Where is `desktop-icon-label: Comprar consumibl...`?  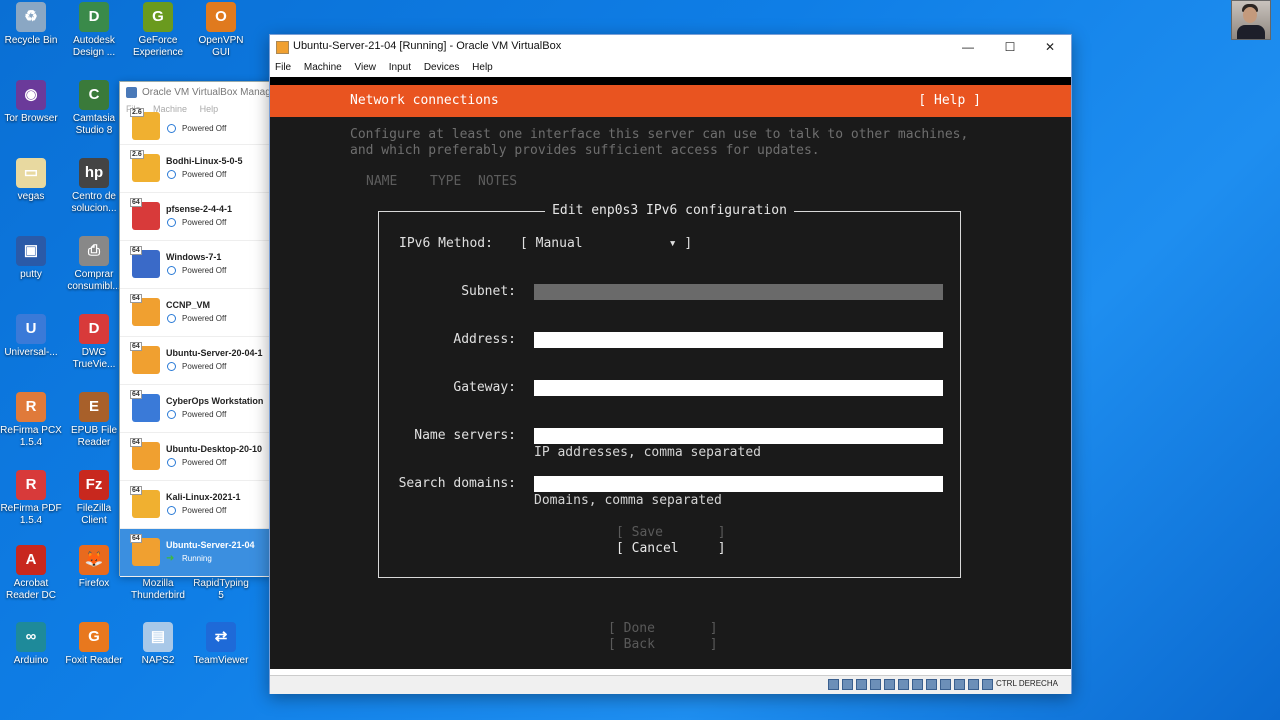 desktop-icon-label: Comprar consumibl... is located at coordinates (94, 280).